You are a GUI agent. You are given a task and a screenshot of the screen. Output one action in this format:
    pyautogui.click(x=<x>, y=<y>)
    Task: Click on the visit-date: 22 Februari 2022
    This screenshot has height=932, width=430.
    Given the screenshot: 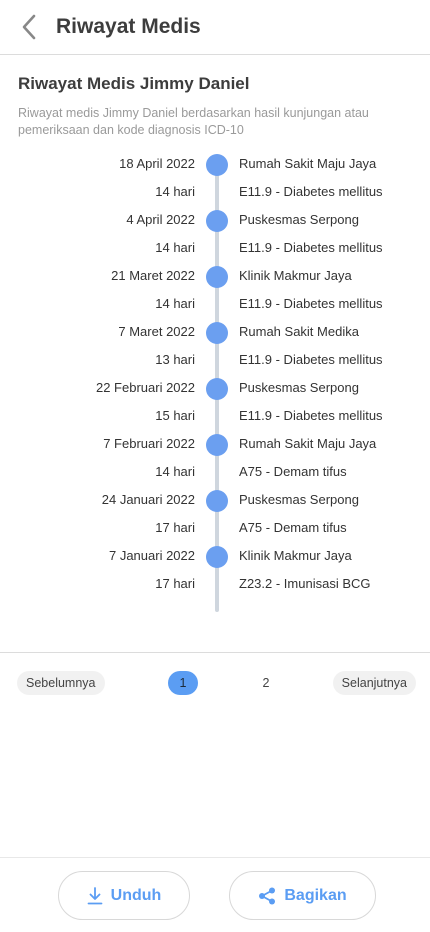 What is the action you would take?
    pyautogui.click(x=145, y=387)
    